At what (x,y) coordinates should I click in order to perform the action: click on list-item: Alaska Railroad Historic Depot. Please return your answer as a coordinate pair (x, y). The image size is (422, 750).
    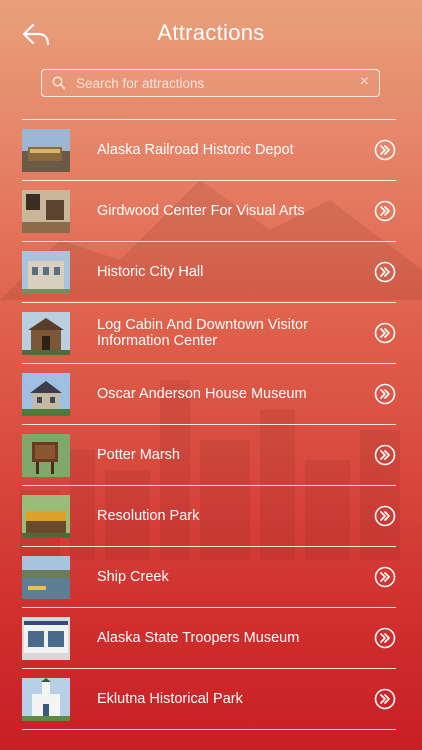
    Looking at the image, I should click on (209, 149).